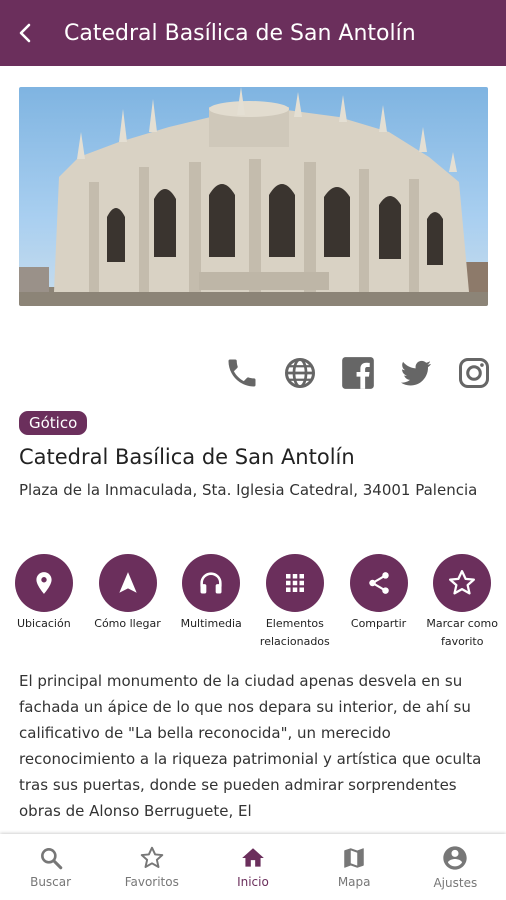 The width and height of the screenshot is (506, 900). I want to click on facebook-icon, so click(358, 373).